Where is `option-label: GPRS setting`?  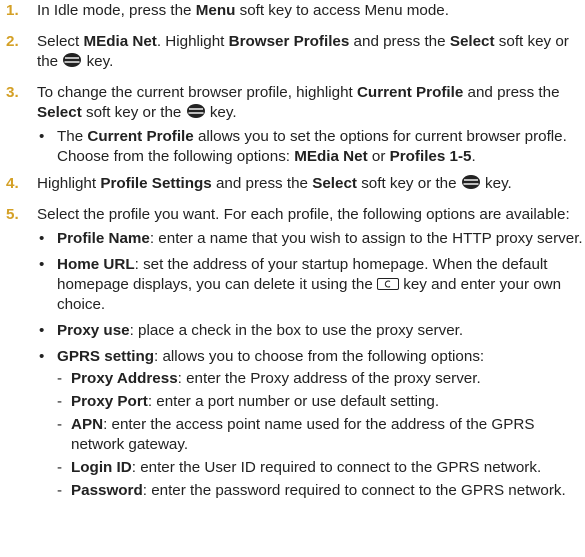 option-label: GPRS setting is located at coordinates (106, 356).